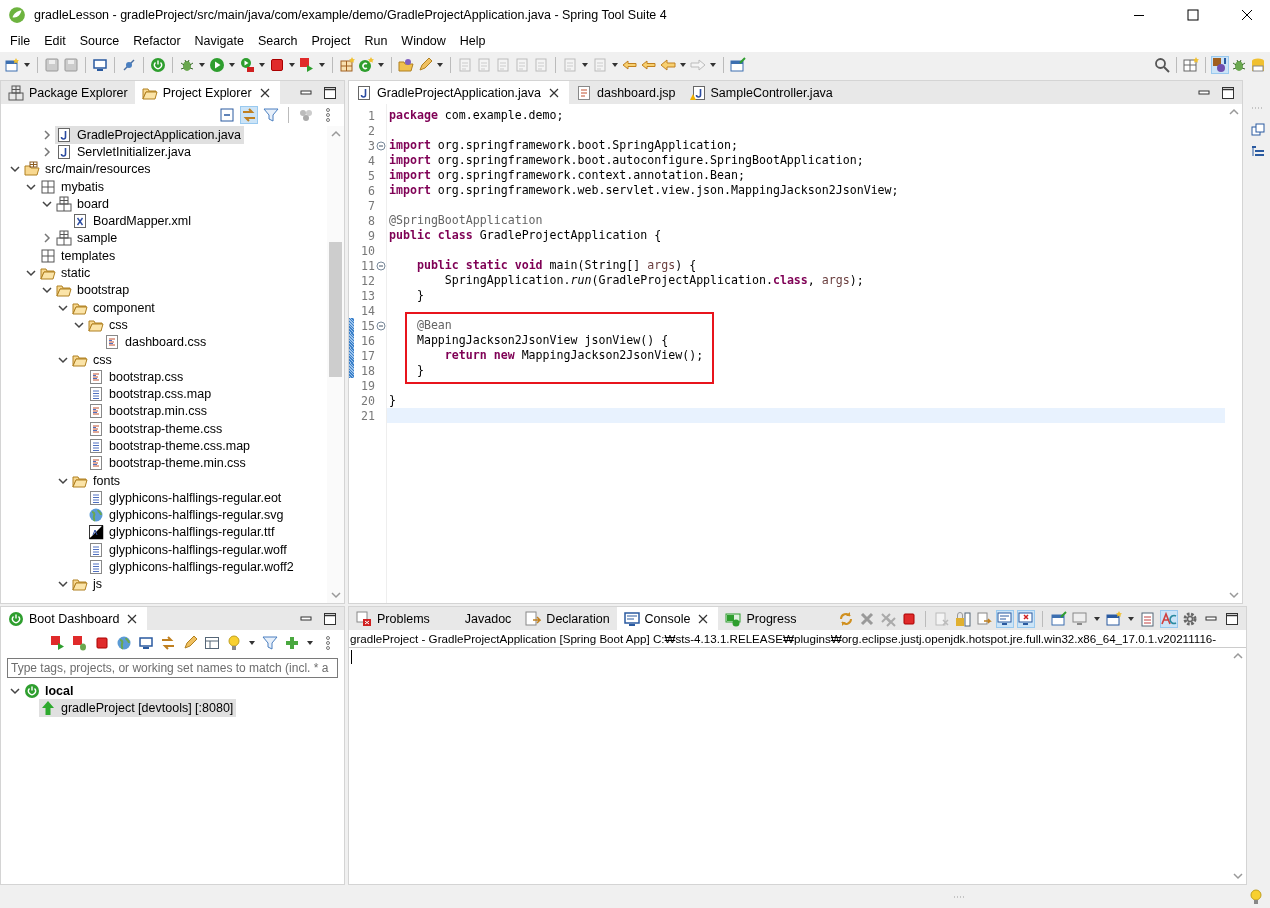 Image resolution: width=1270 pixels, height=908 pixels. What do you see at coordinates (331, 41) in the screenshot?
I see `menu-item: Project` at bounding box center [331, 41].